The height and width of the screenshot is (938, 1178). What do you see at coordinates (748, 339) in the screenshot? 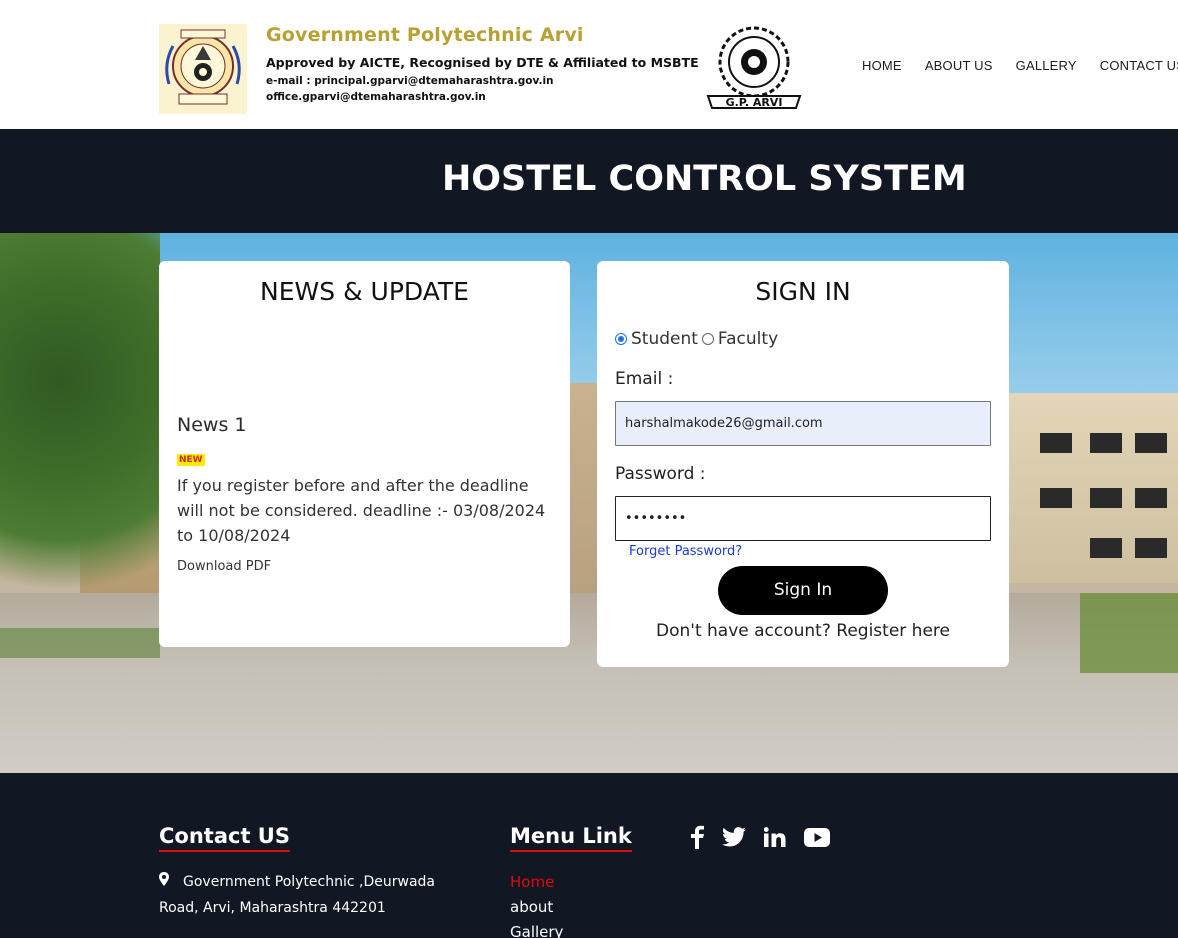
I see `faculty-radio-label: Faculty` at bounding box center [748, 339].